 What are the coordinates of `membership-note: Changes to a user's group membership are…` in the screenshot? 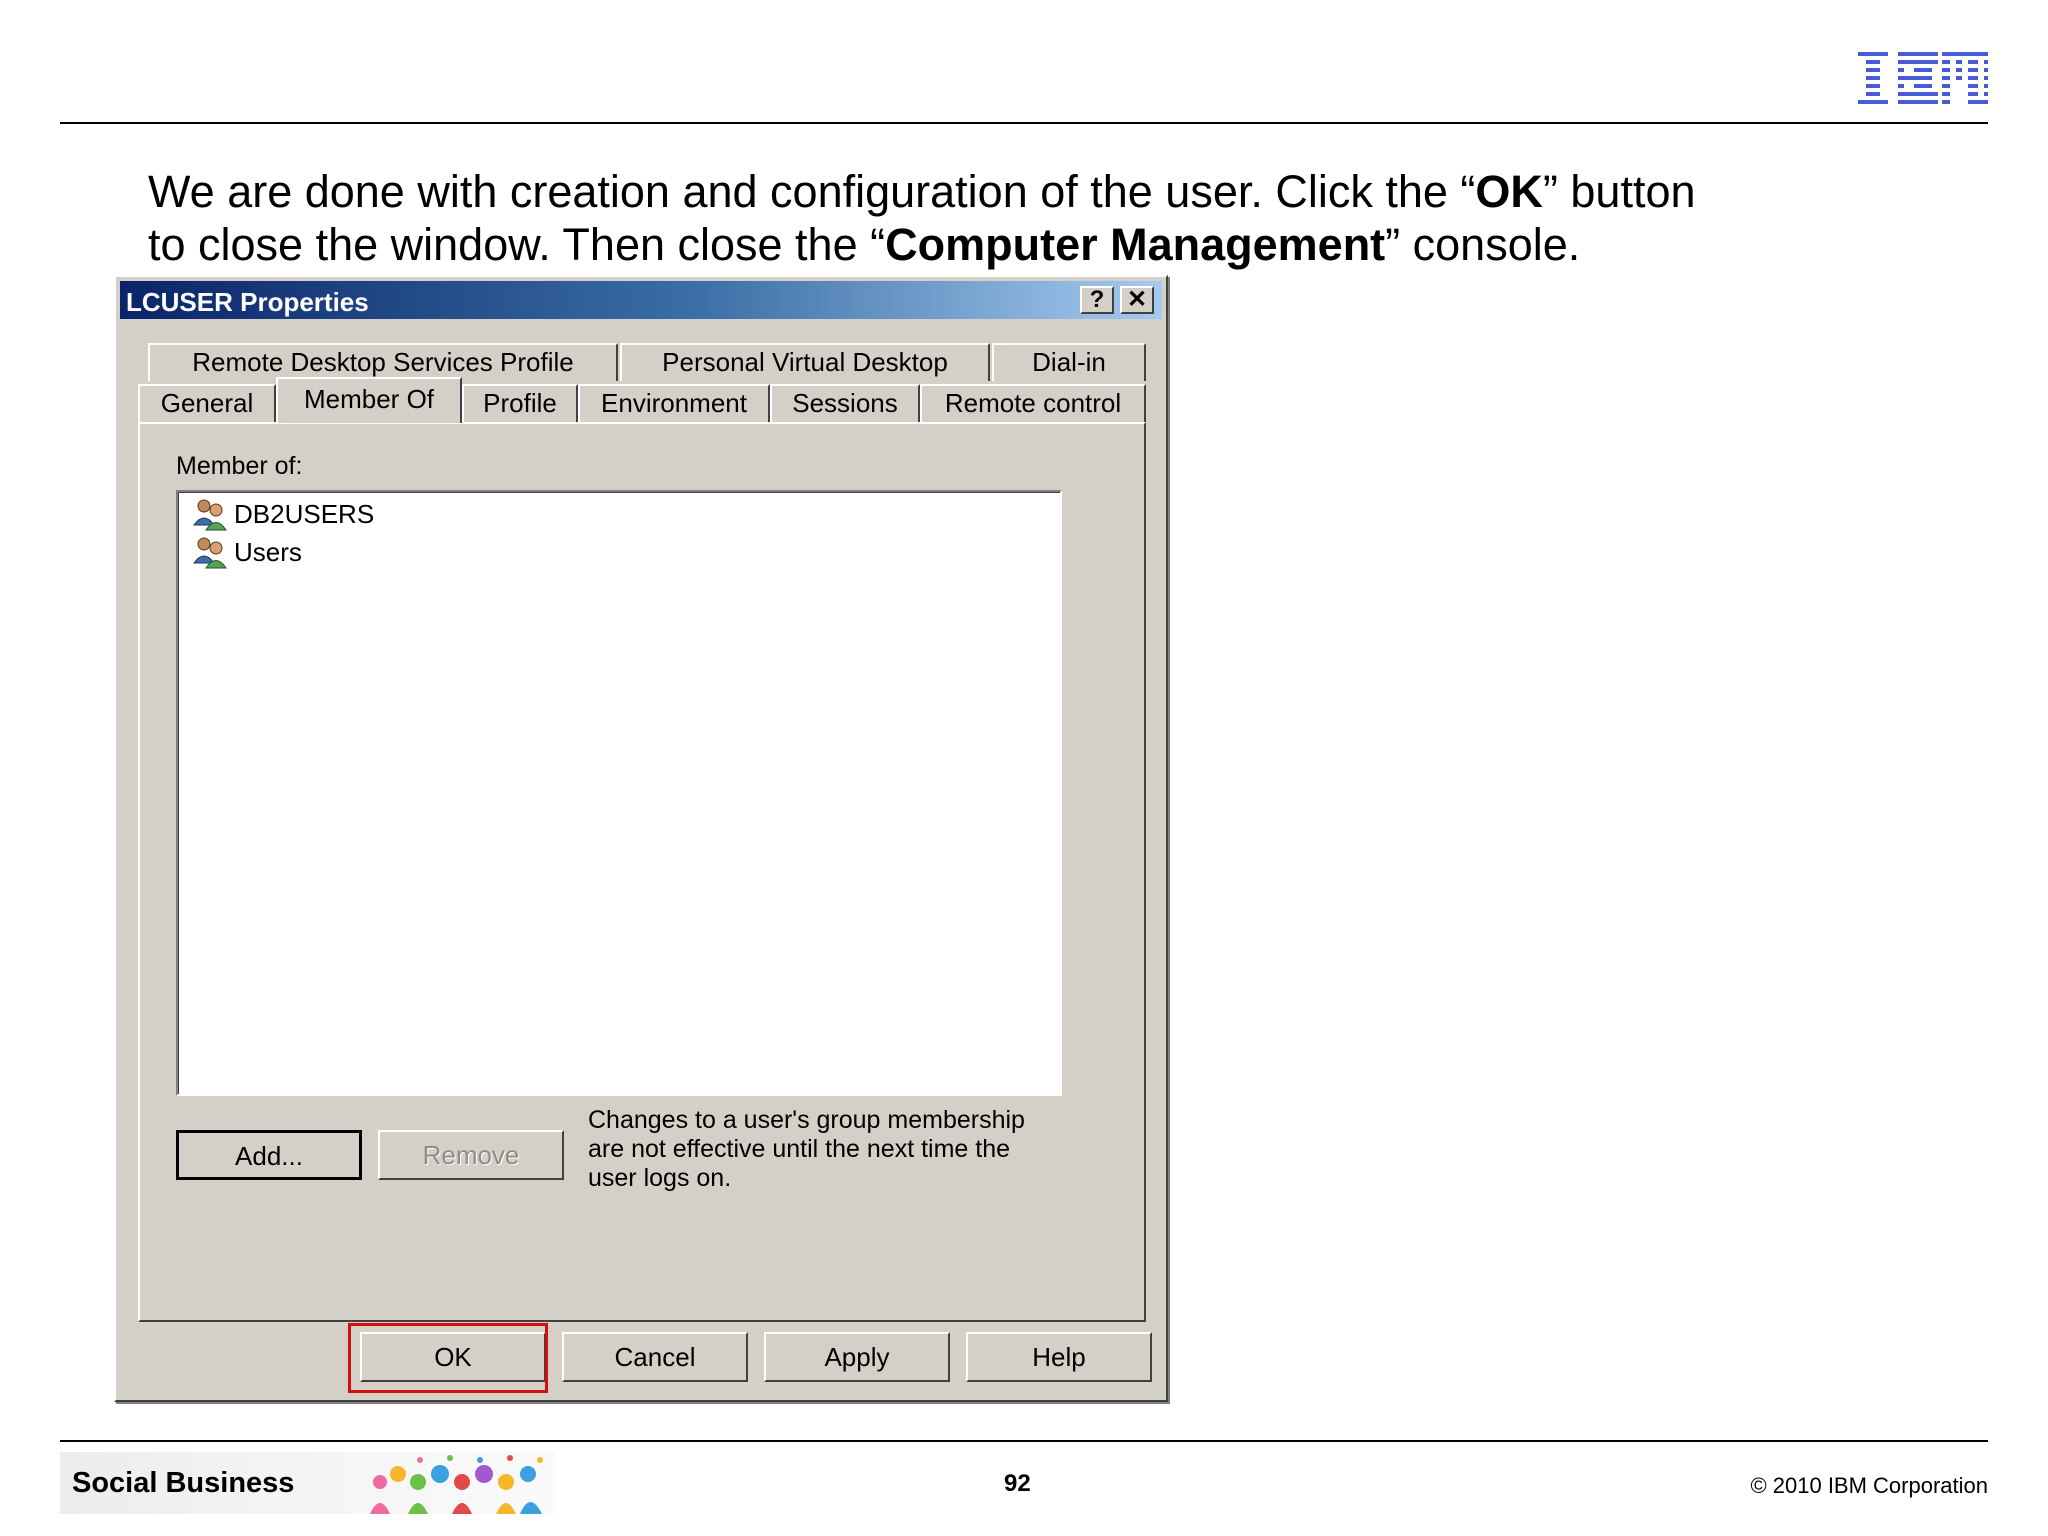 It's located at (806, 1149).